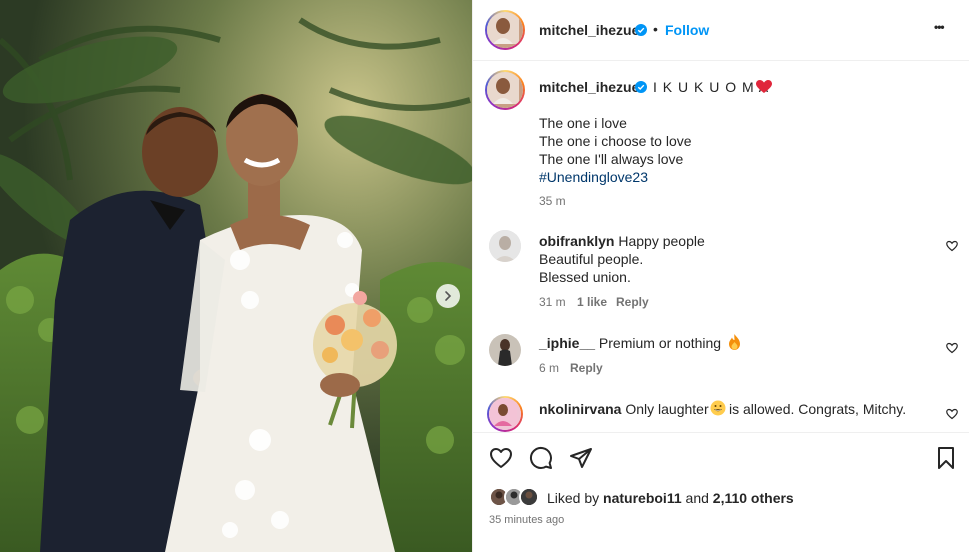 The width and height of the screenshot is (969, 552). Describe the element at coordinates (611, 159) in the screenshot. I see `caption-line: The one I'll always love` at that location.